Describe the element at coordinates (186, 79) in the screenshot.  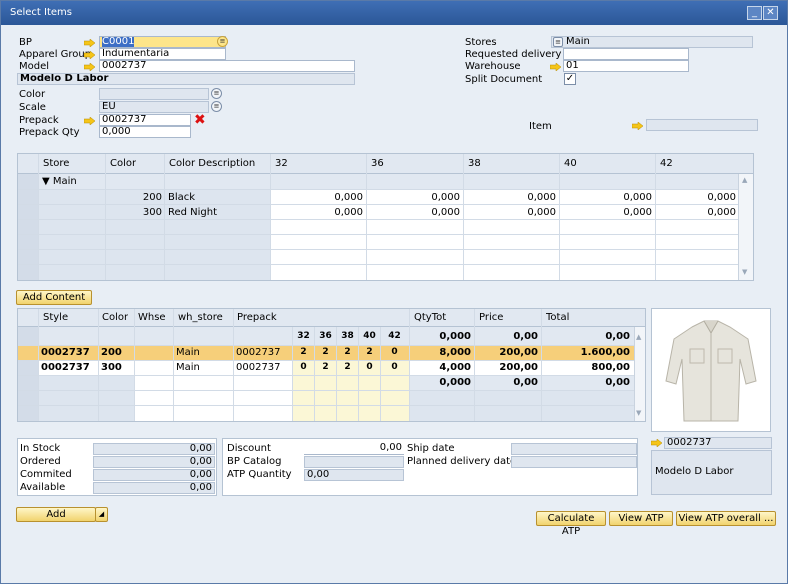
I see `model-name: Modelo D Labor` at that location.